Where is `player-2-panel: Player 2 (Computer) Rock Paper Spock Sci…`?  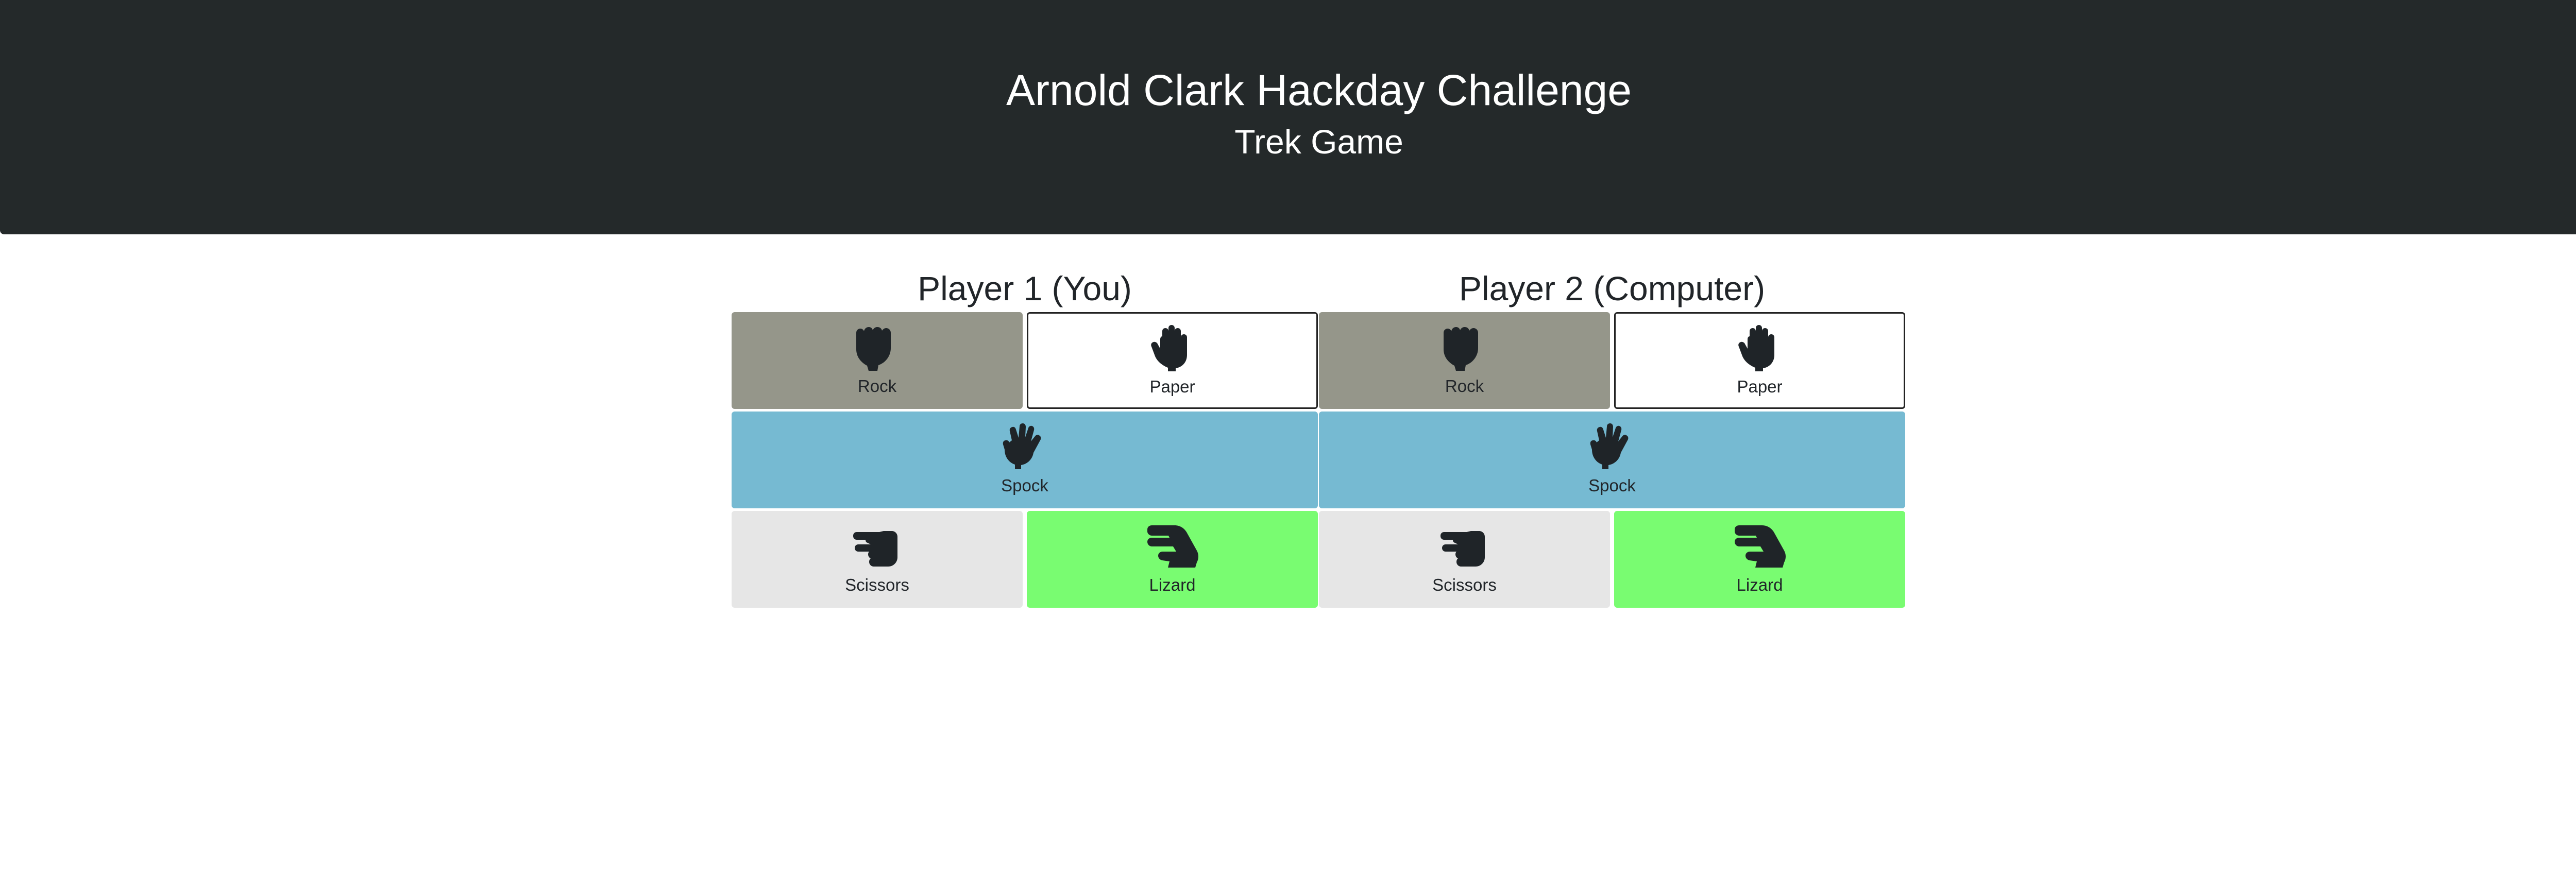 player-2-panel: Player 2 (Computer) Rock Paper Spock Sci… is located at coordinates (1612, 437).